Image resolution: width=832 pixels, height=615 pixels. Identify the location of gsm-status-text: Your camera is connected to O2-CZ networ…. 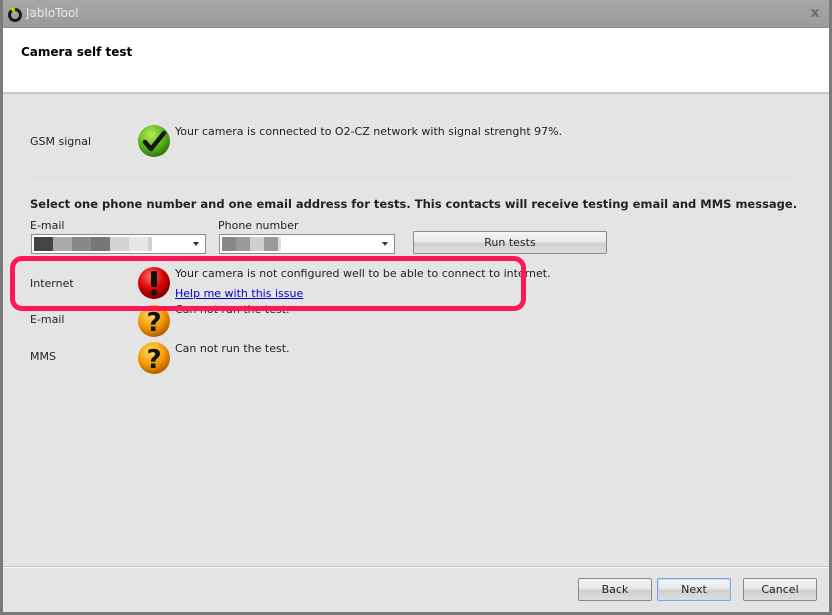
(369, 131).